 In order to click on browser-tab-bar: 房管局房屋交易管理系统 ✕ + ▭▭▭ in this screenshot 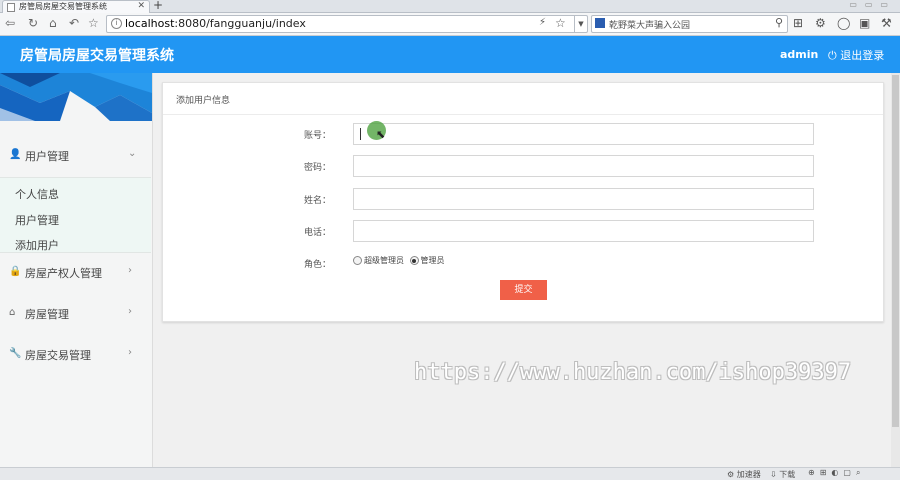, I will do `click(450, 6)`.